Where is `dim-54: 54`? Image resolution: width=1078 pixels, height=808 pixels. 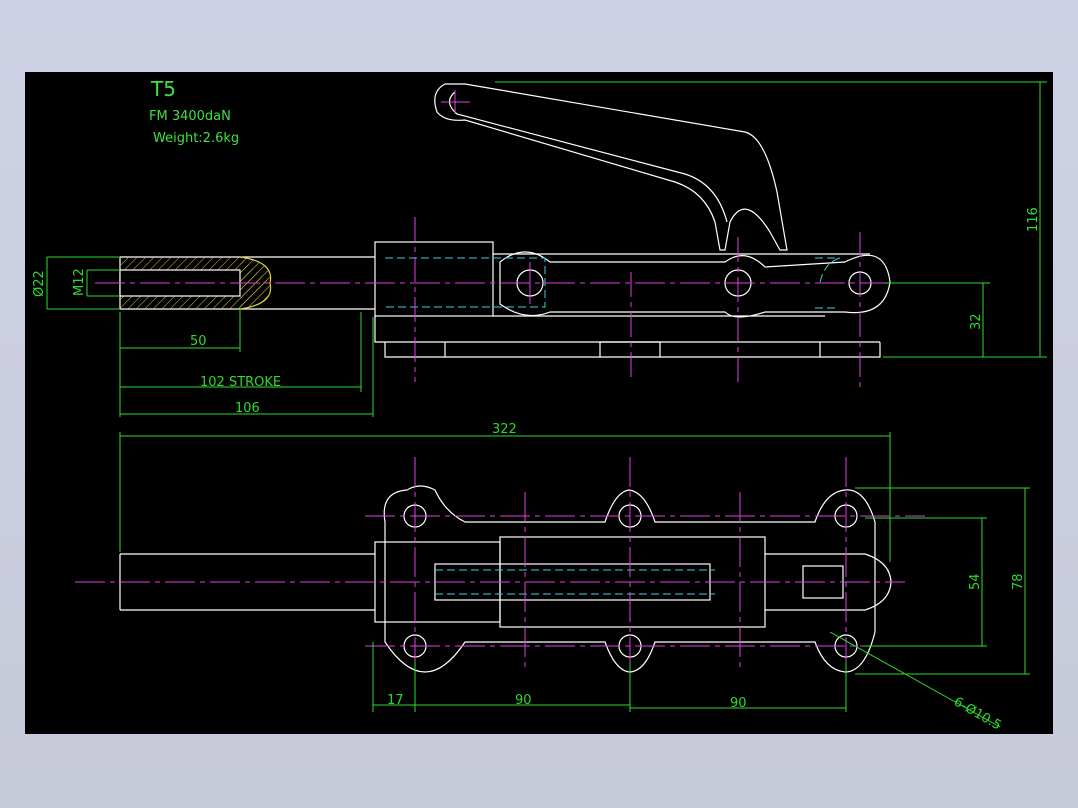 dim-54: 54 is located at coordinates (975, 581).